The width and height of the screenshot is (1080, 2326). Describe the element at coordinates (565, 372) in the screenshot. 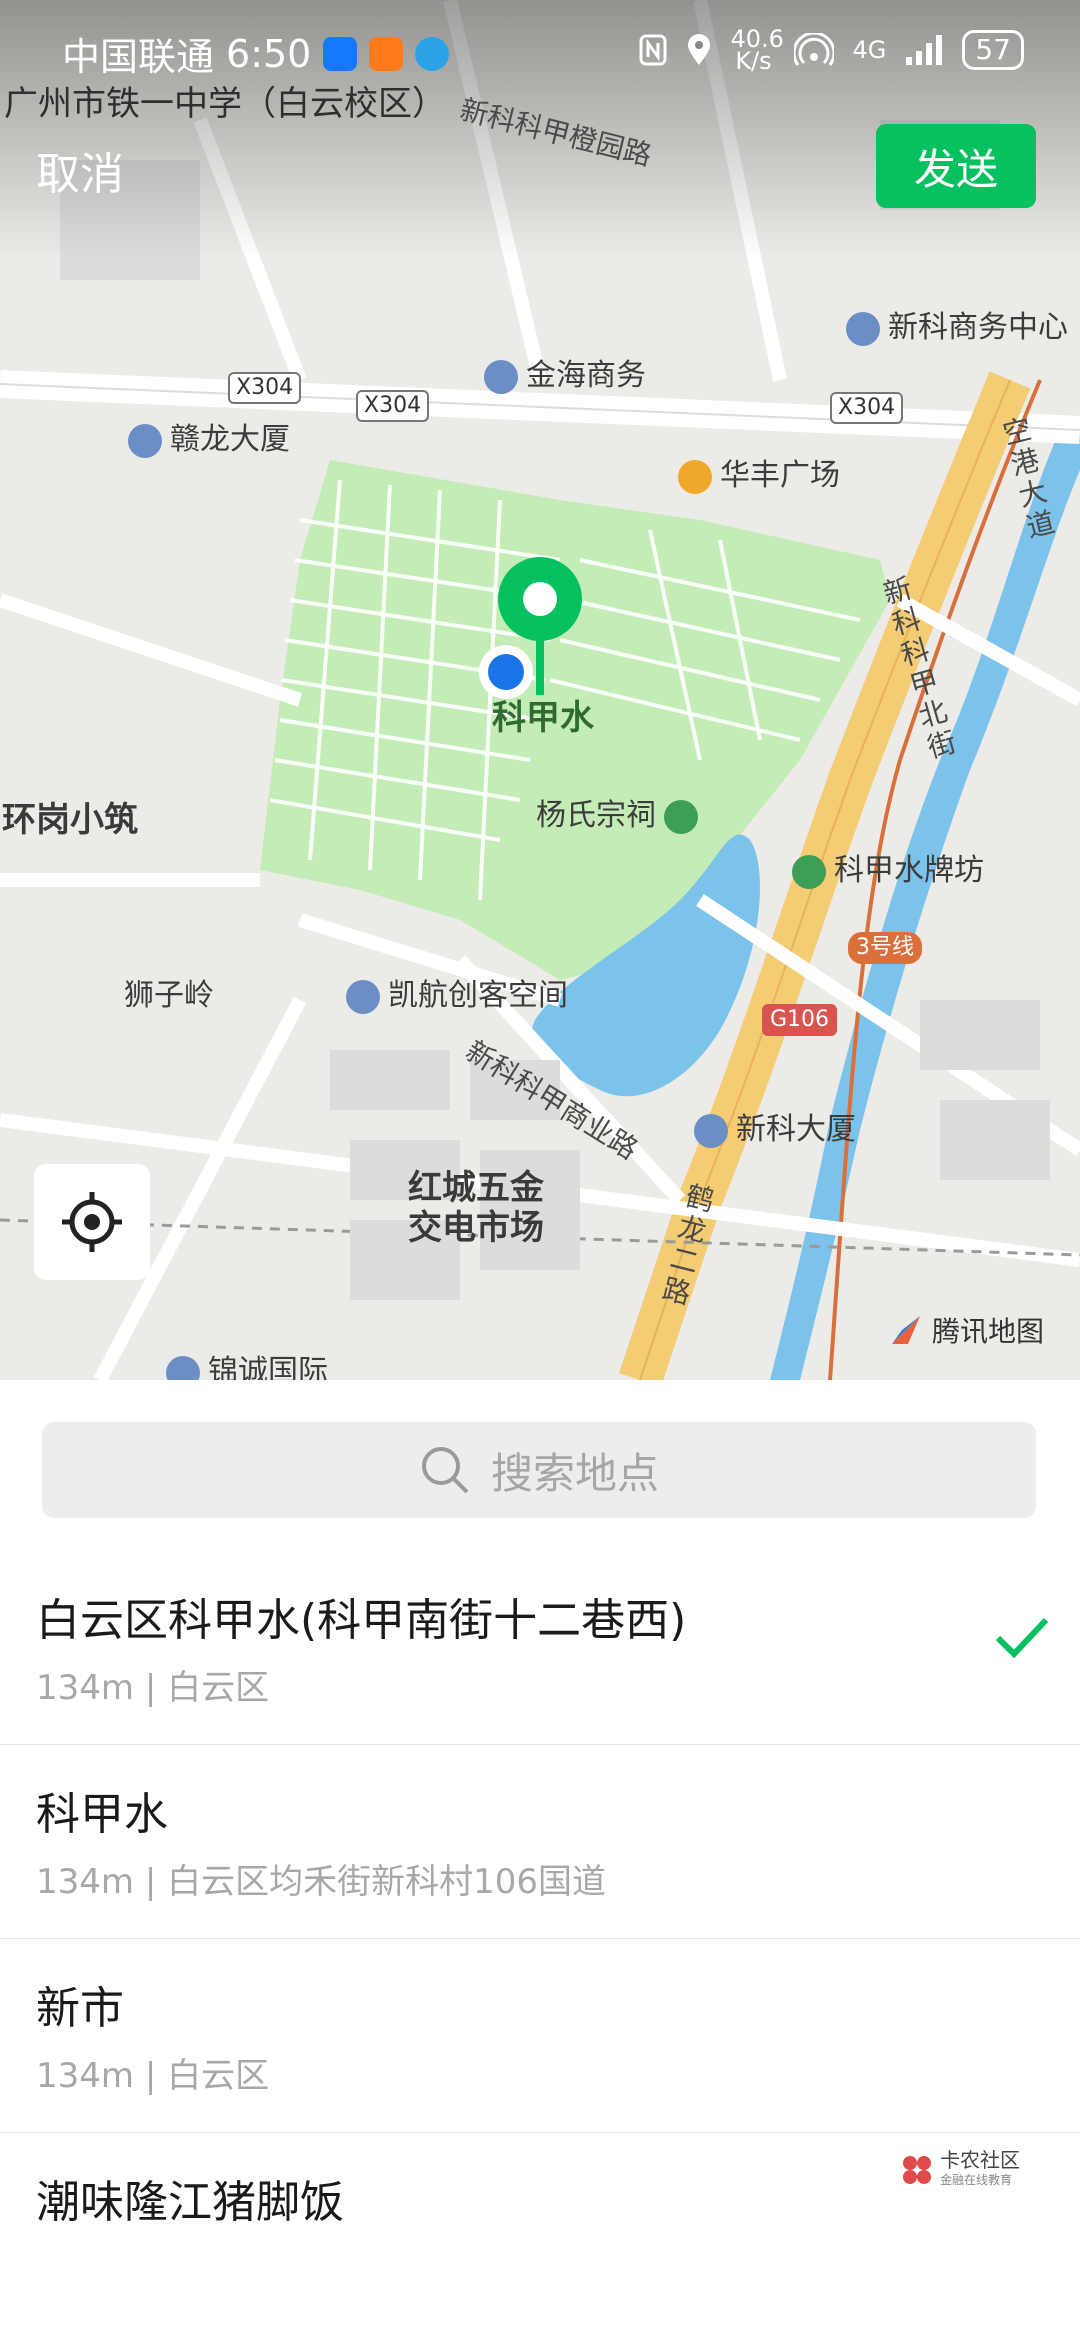

I see `map-poi-jinhai: 金海商务` at that location.